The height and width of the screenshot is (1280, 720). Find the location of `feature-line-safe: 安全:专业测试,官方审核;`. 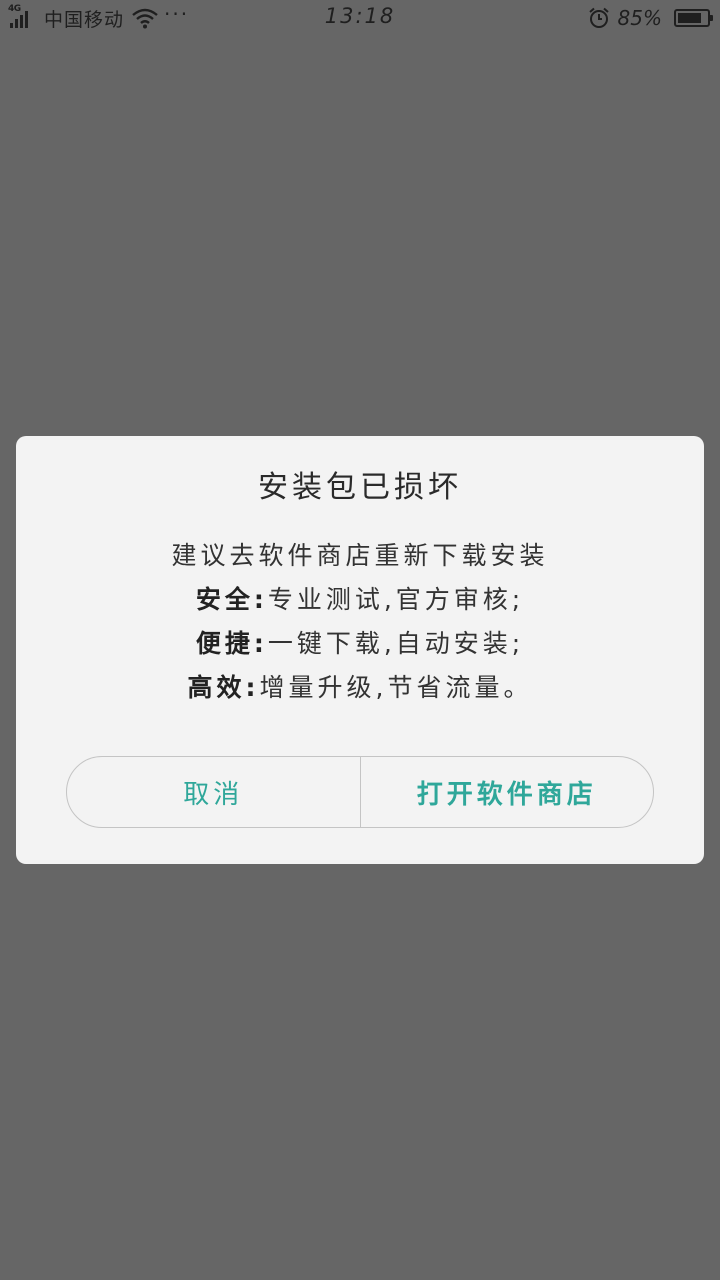

feature-line-safe: 安全:专业测试,官方审核; is located at coordinates (360, 600).